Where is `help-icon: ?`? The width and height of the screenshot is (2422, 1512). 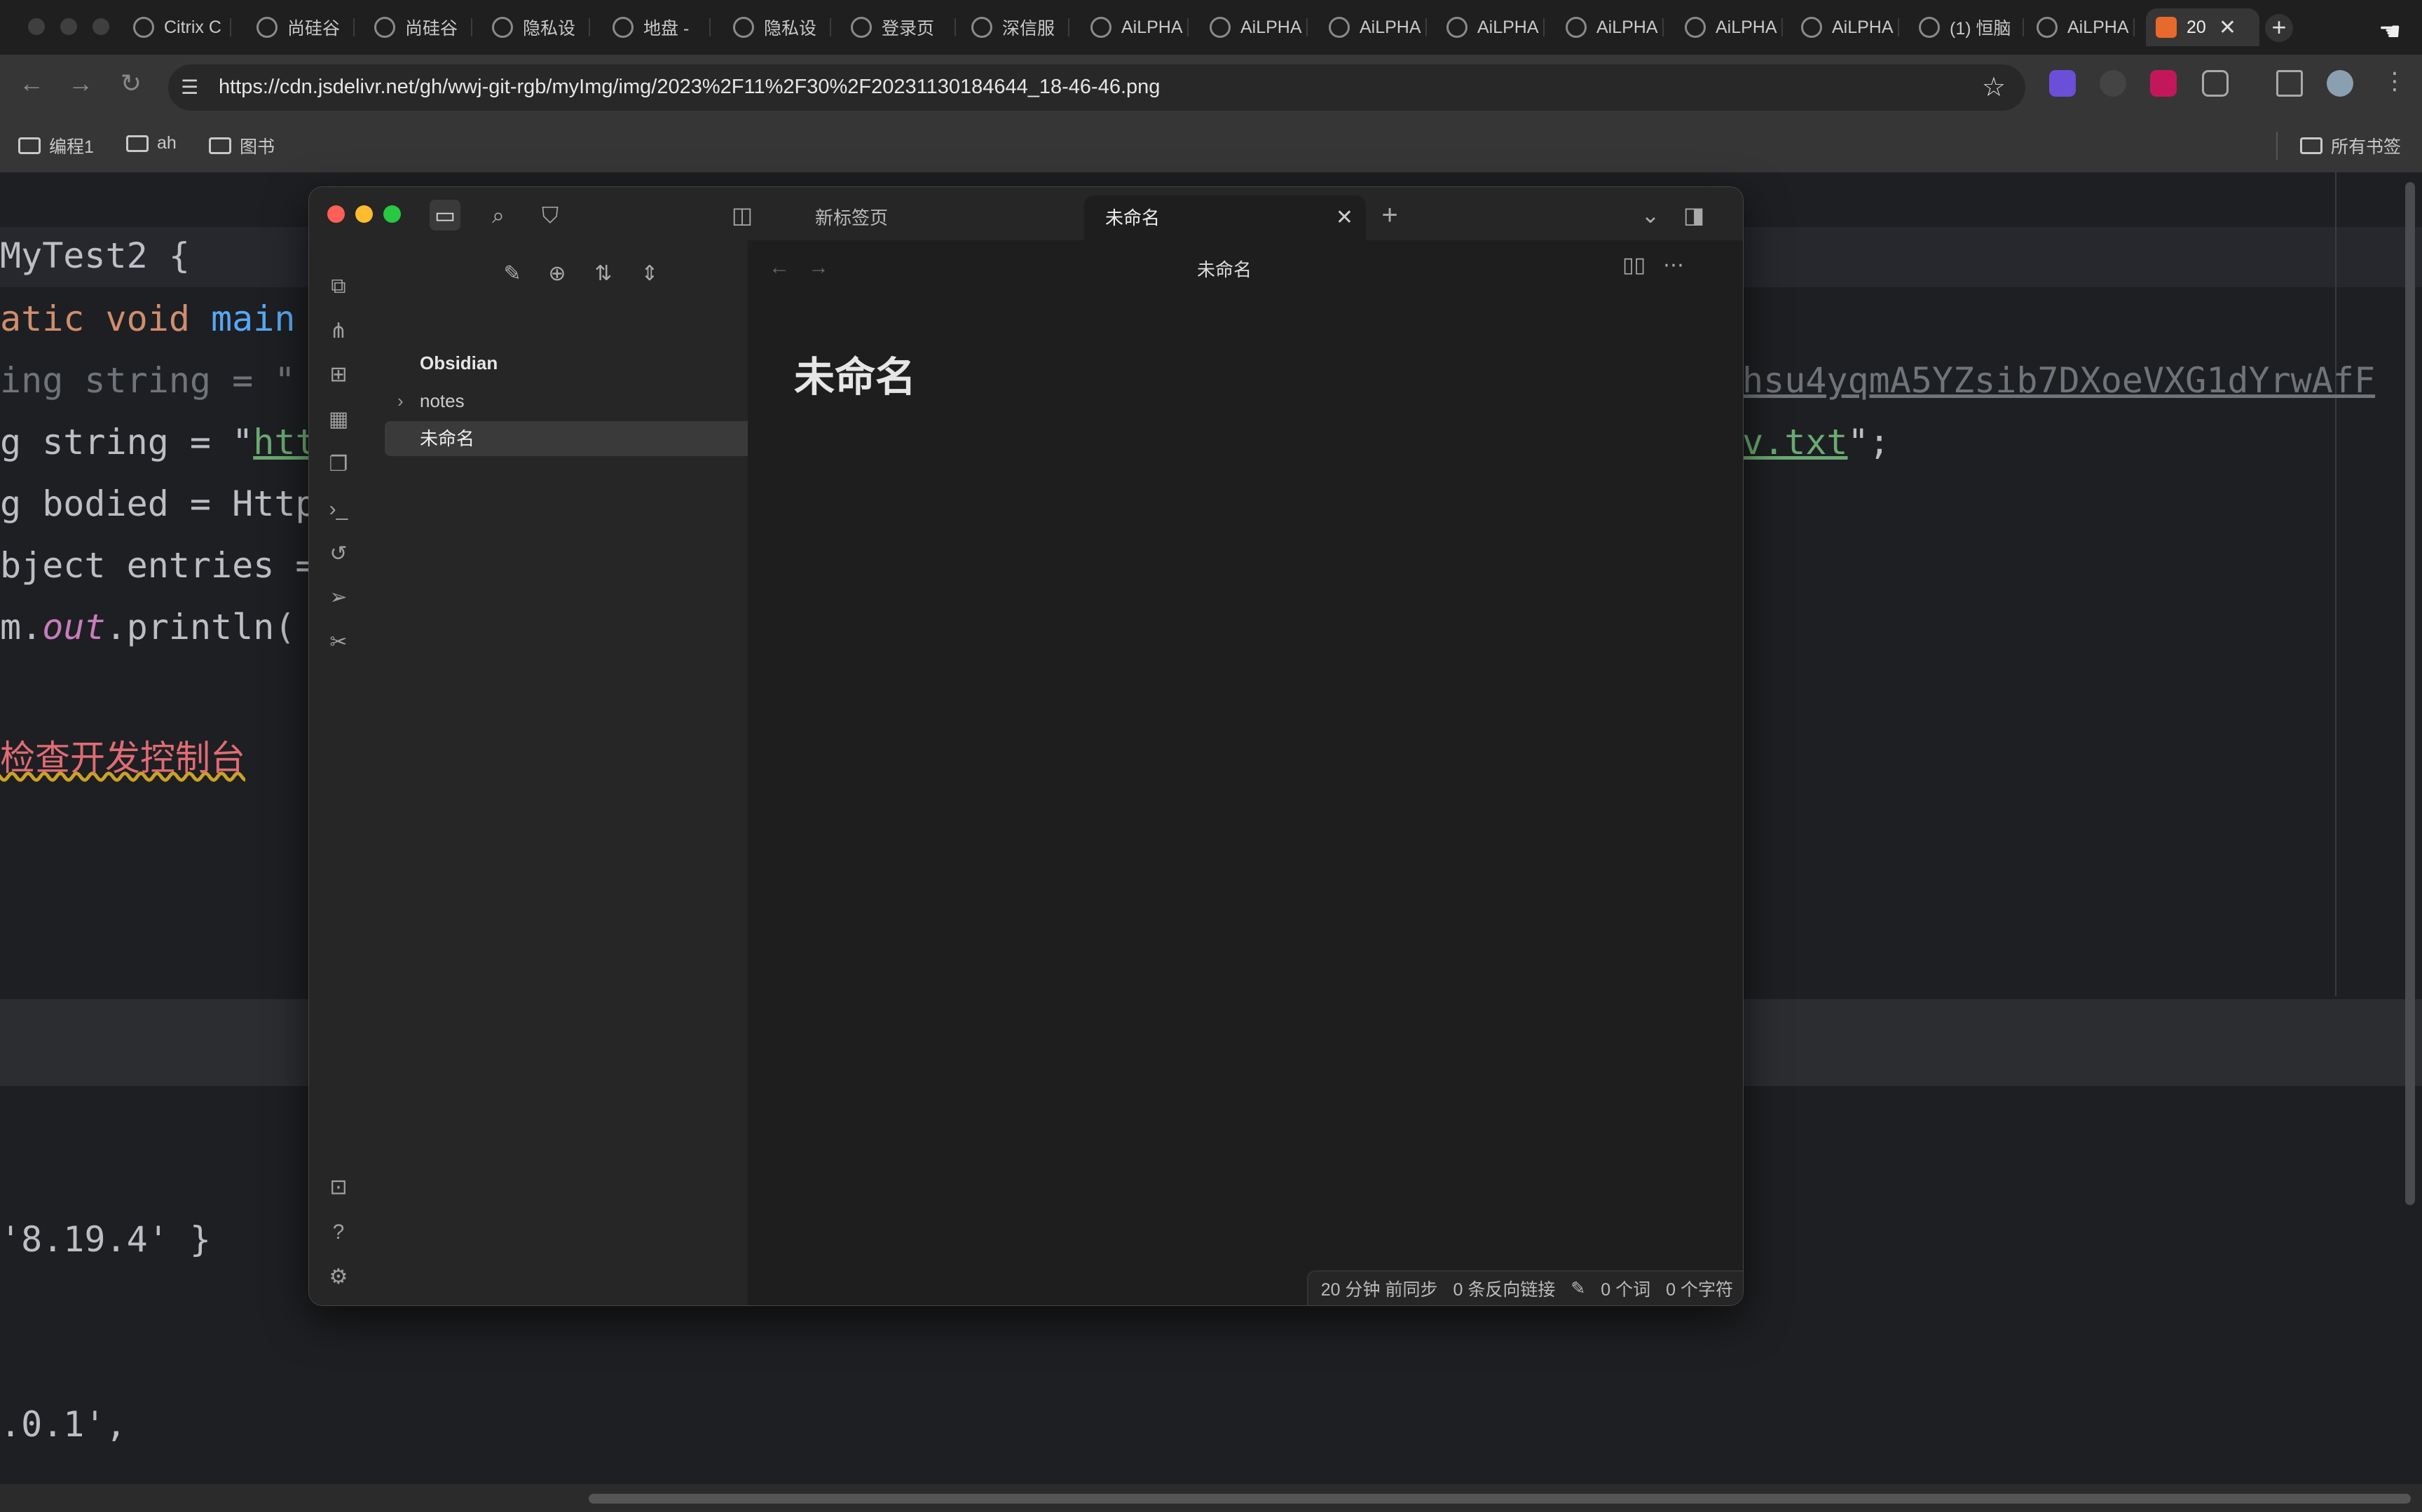
help-icon: ? is located at coordinates (338, 1232).